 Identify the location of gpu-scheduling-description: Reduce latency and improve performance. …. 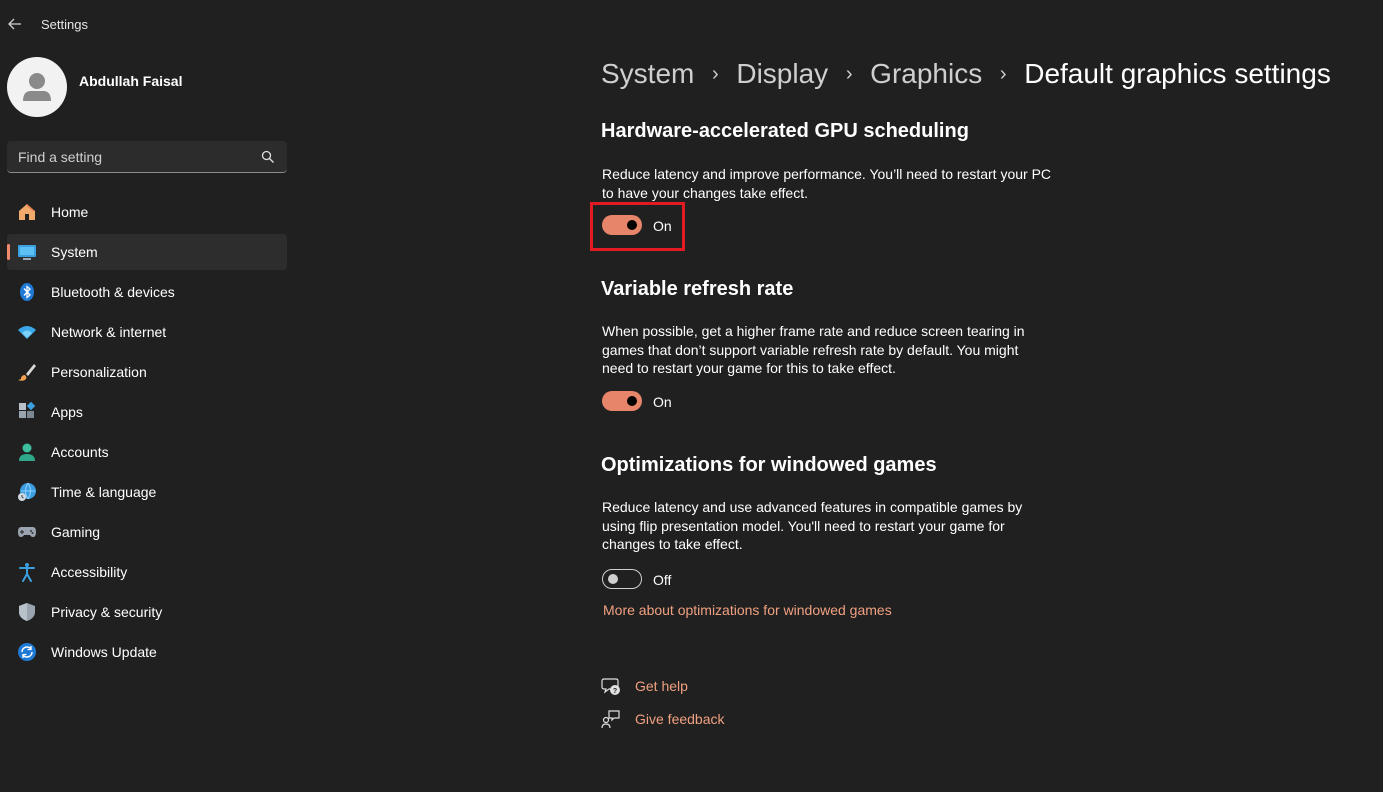
(827, 183).